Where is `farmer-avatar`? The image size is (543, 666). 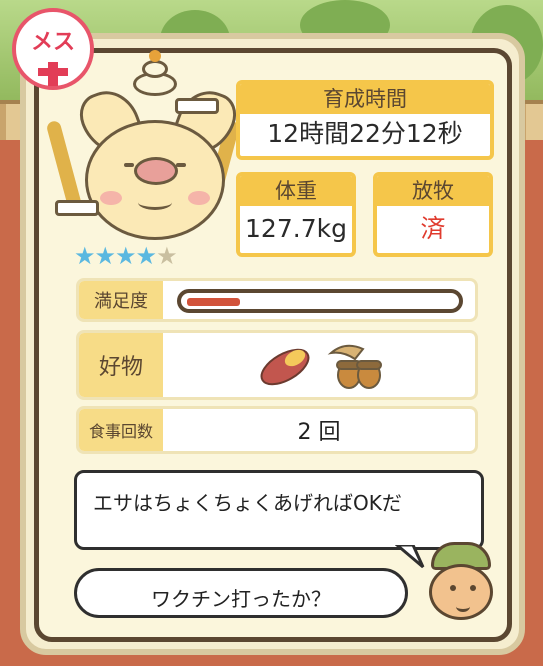 farmer-avatar is located at coordinates (461, 582).